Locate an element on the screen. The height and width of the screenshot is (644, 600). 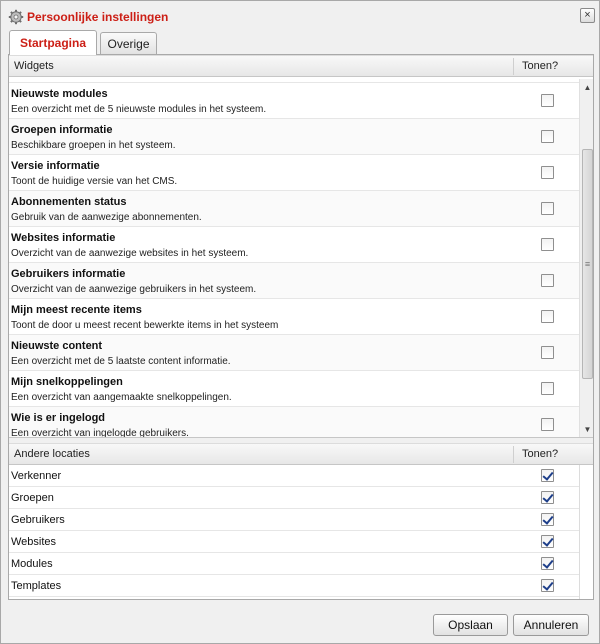
locations-grid-header: Andere locaties Tonen? is located at coordinates (301, 454).